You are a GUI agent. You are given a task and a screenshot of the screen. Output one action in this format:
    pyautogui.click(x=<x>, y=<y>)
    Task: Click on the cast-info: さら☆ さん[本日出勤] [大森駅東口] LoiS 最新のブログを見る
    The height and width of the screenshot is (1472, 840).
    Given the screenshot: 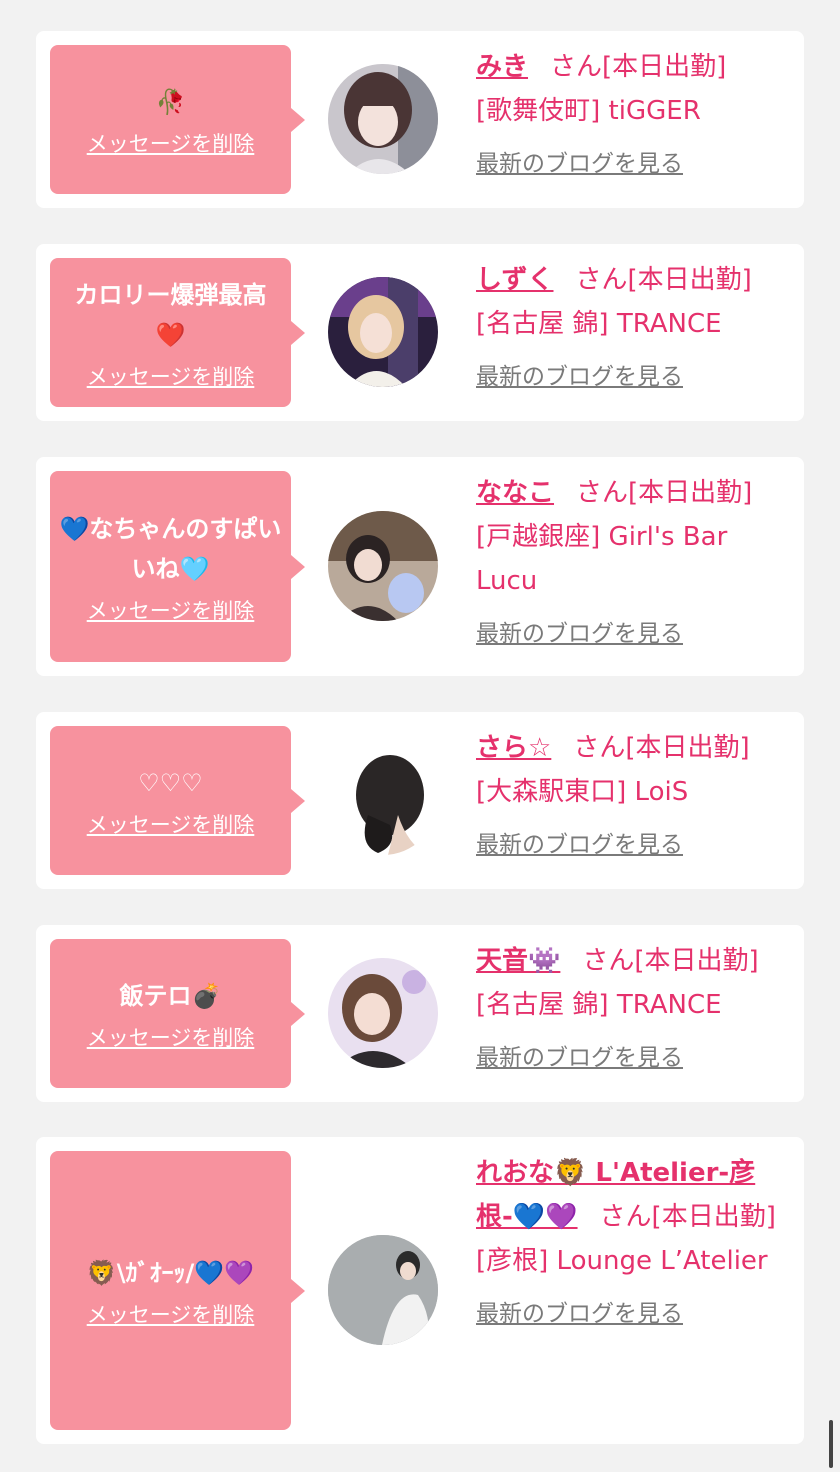 What is the action you would take?
    pyautogui.click(x=633, y=794)
    